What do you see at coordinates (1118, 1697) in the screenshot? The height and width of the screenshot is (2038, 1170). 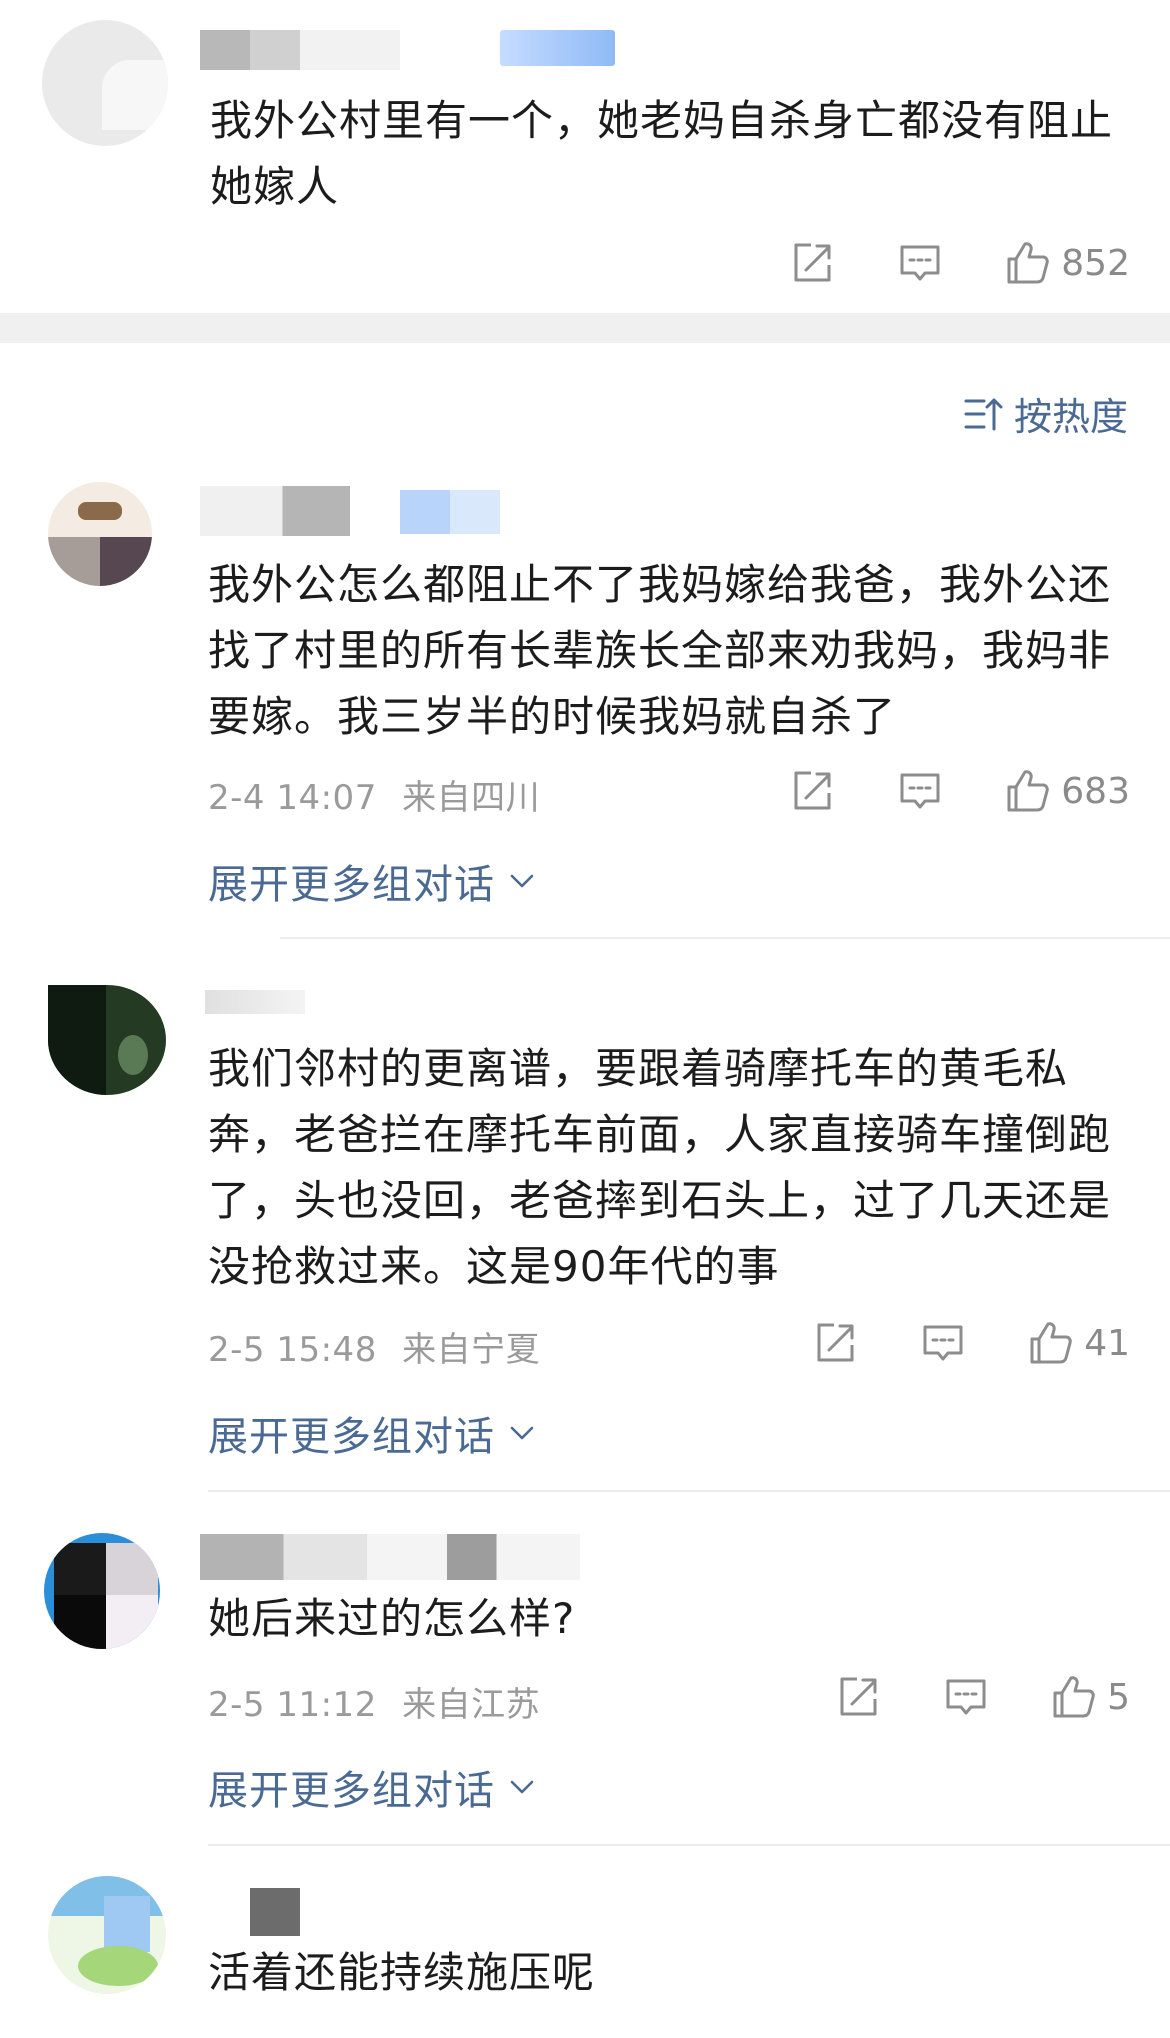 I see `like-count: 5` at bounding box center [1118, 1697].